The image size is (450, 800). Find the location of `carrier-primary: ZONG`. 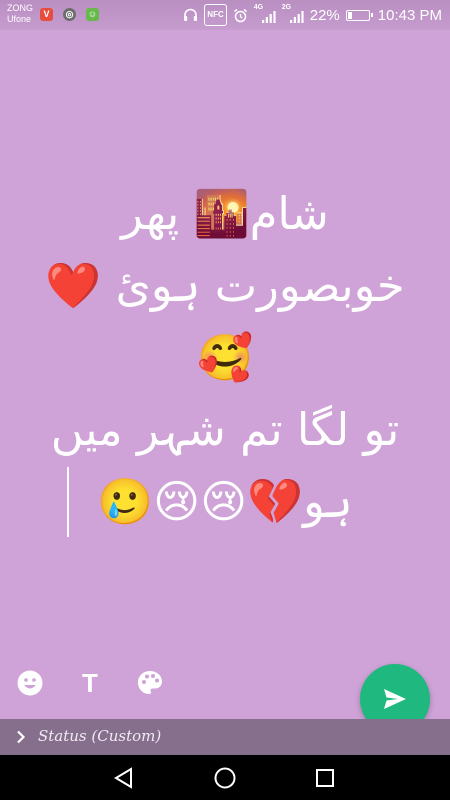

carrier-primary: ZONG is located at coordinates (20, 8).